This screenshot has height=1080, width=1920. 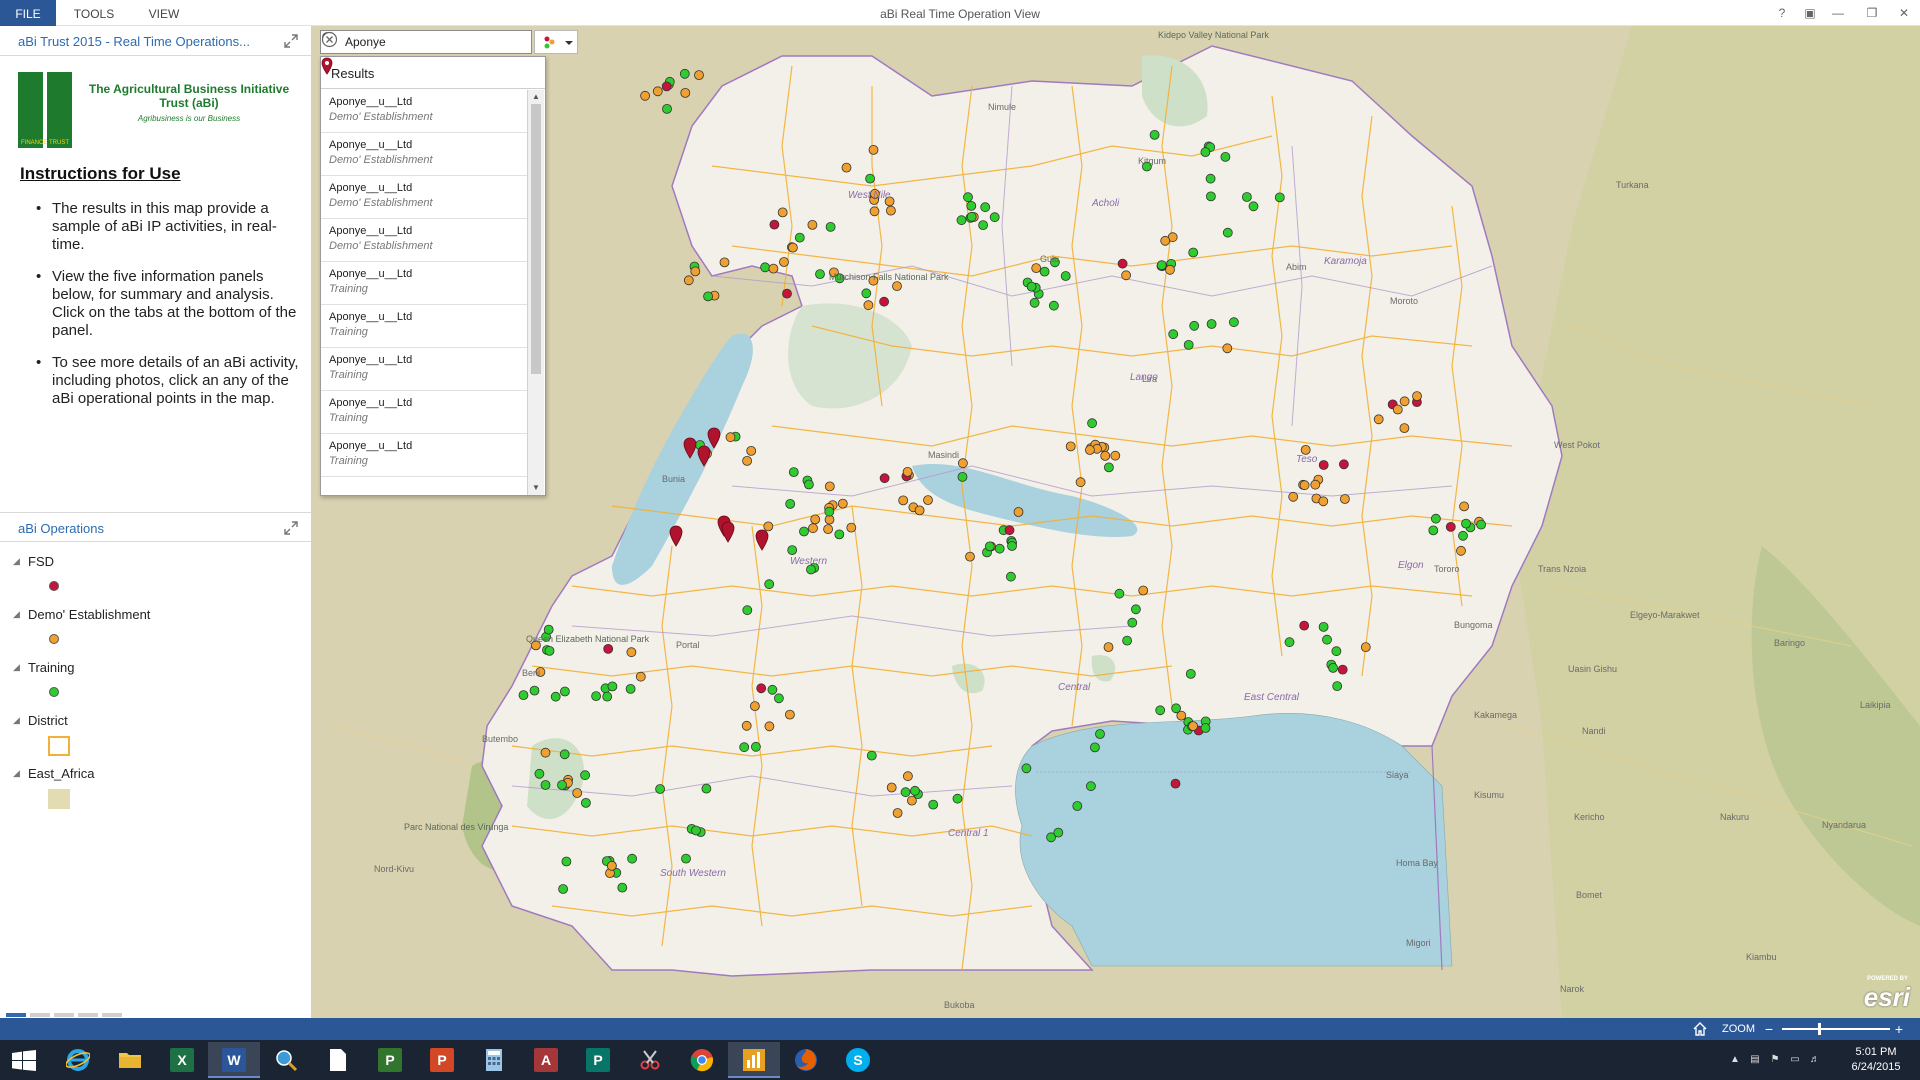 I want to click on search-box, so click(x=426, y=42).